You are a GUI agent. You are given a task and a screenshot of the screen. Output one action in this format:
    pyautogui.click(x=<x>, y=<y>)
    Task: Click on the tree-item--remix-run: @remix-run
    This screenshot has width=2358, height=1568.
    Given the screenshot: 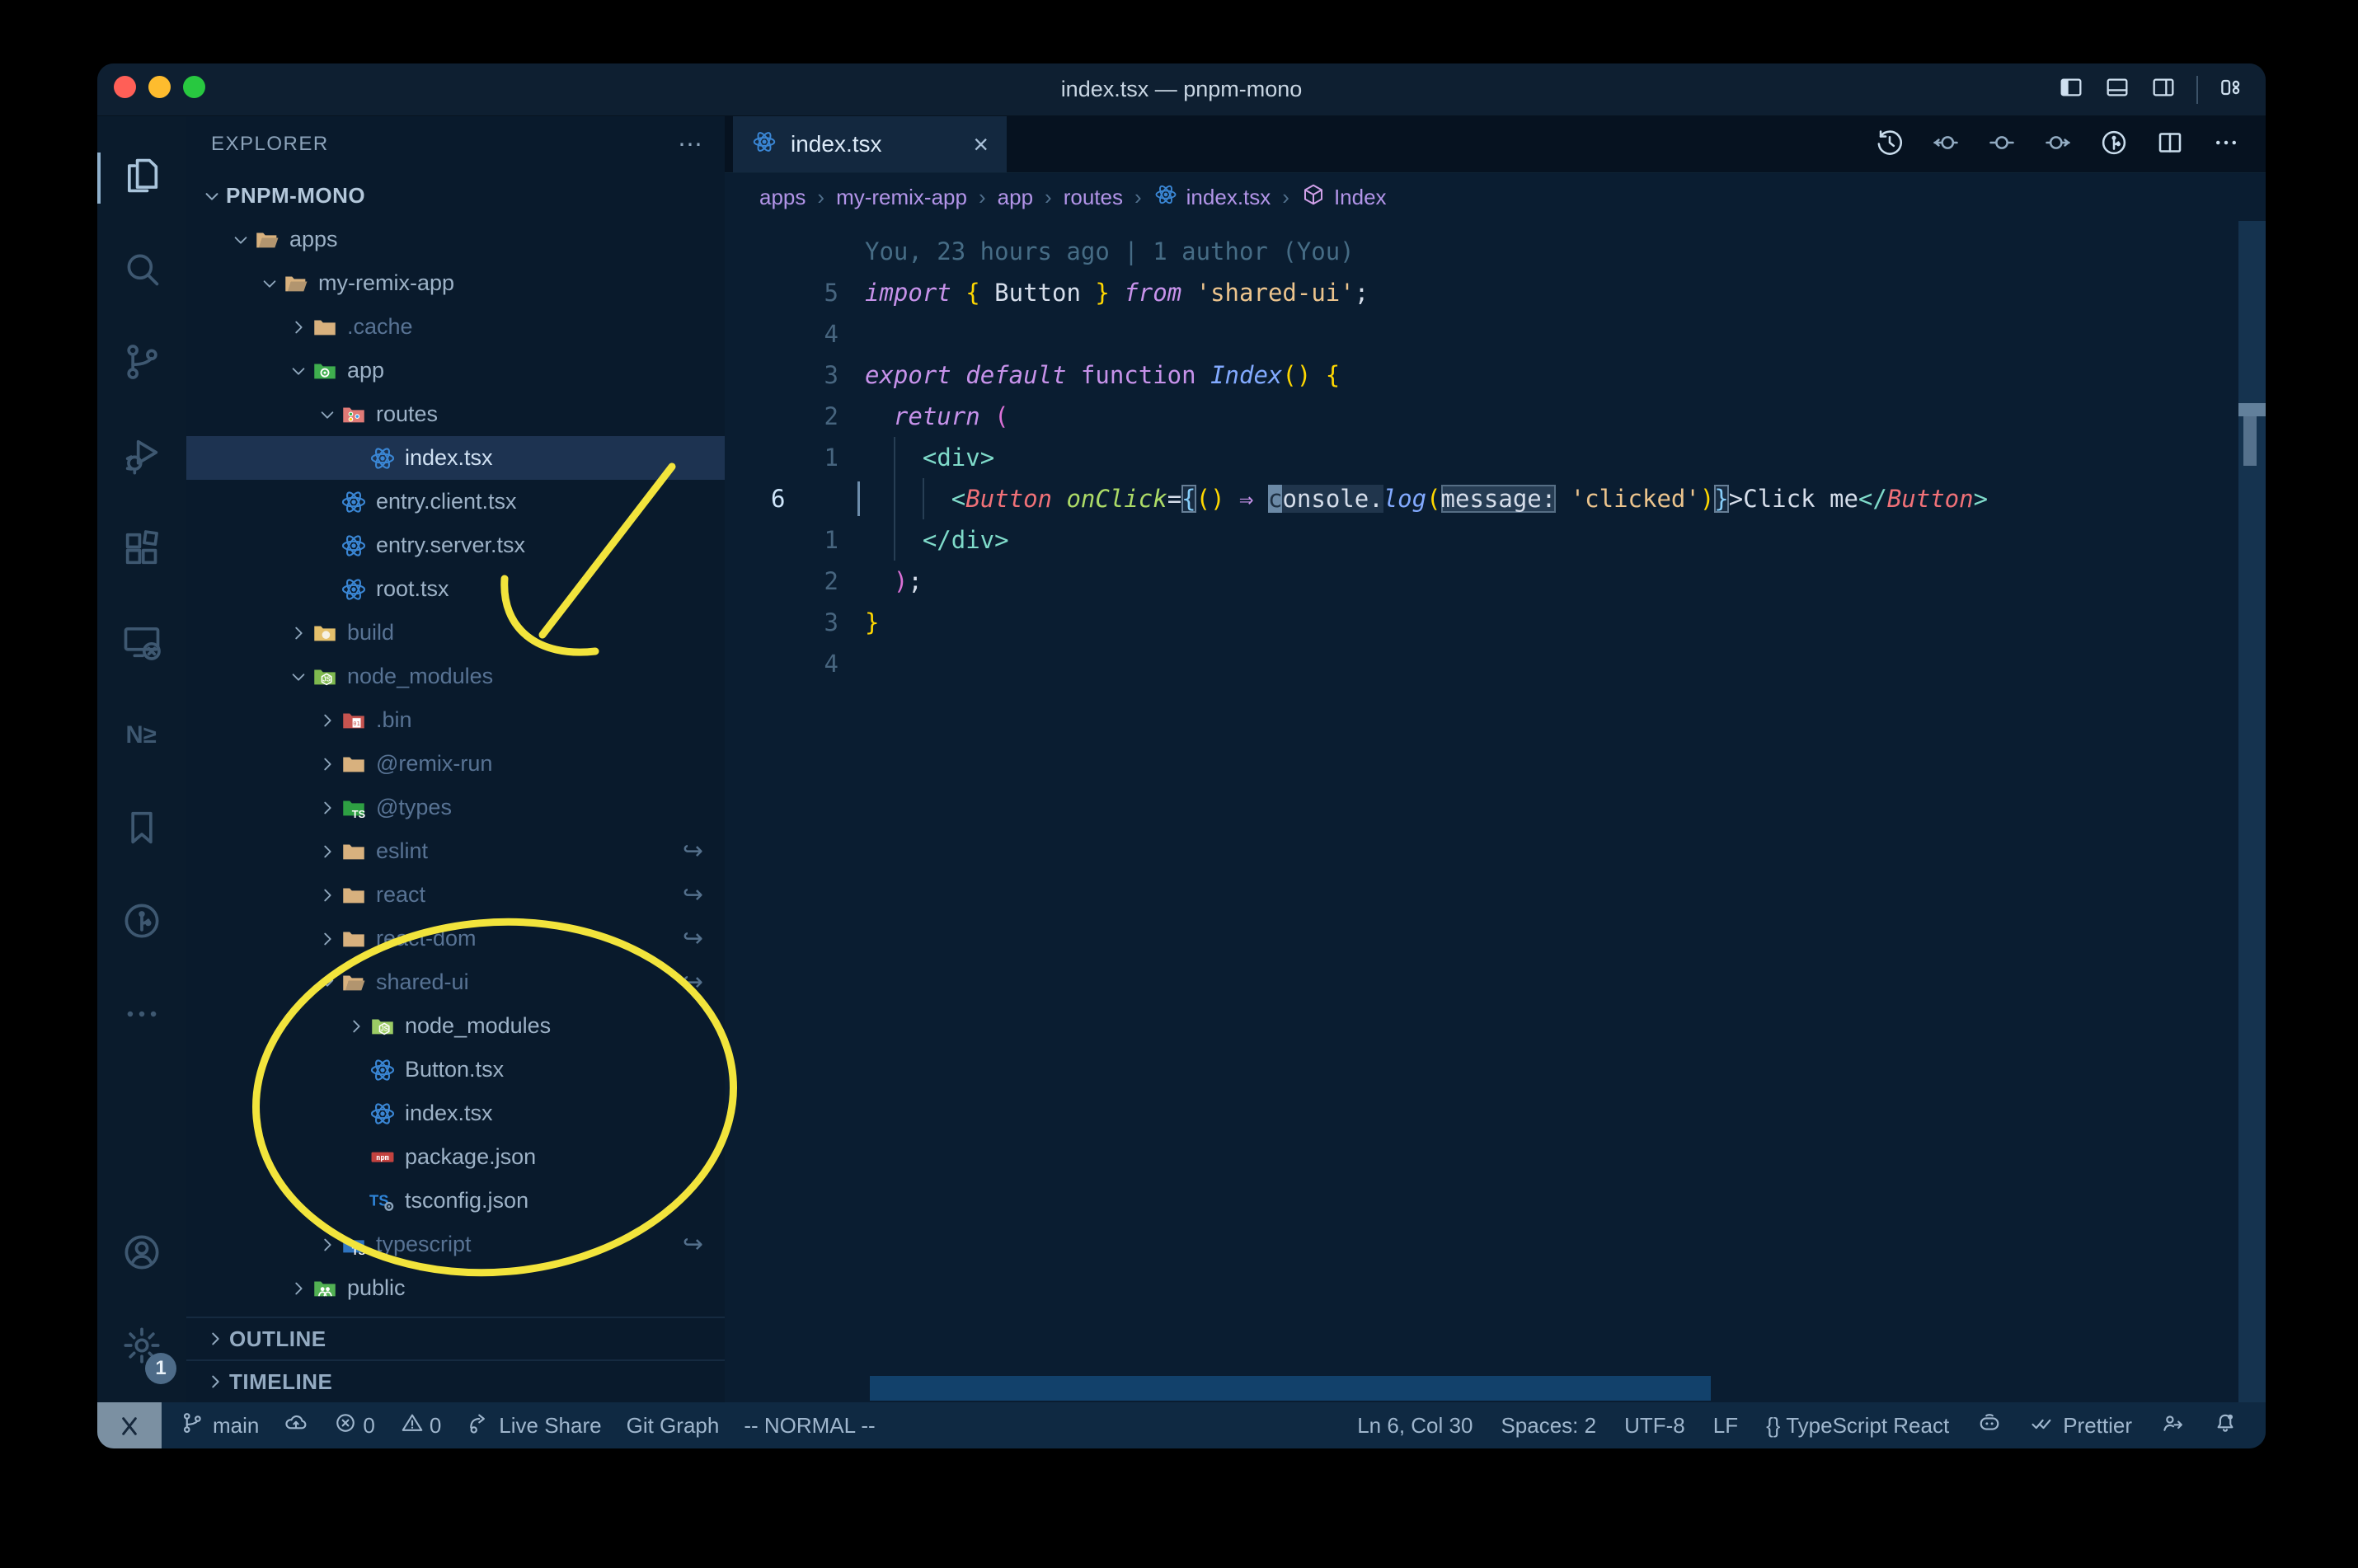 What is the action you would take?
    pyautogui.click(x=456, y=764)
    